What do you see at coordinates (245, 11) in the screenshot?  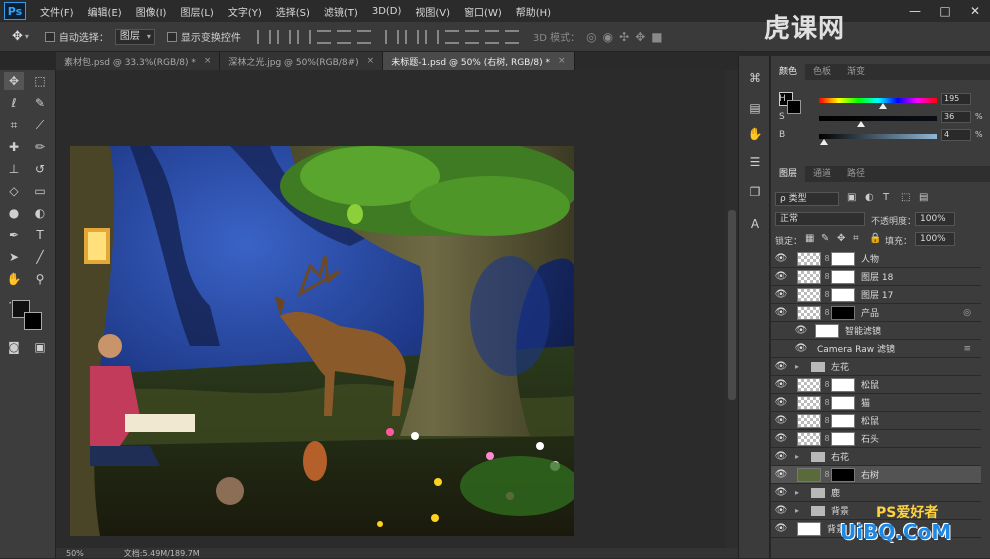 I see `menu-type: 文字(Y)` at bounding box center [245, 11].